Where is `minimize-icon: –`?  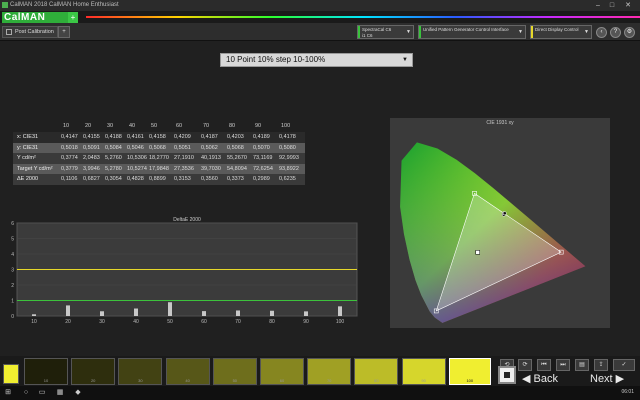
minimize-icon: – is located at coordinates (598, 5).